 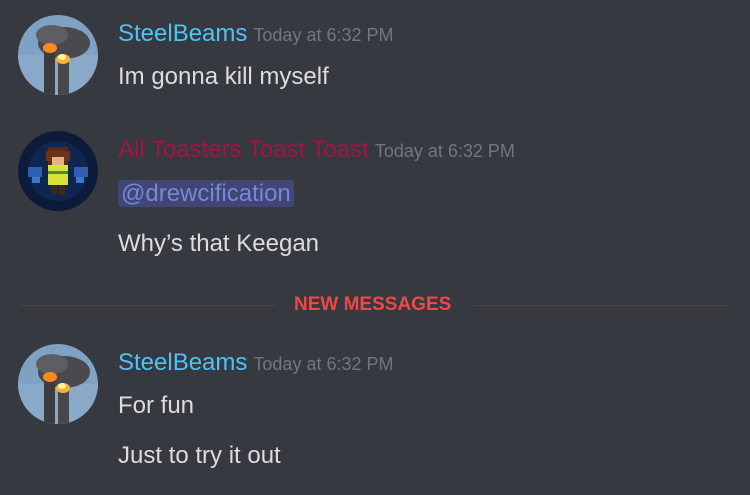 What do you see at coordinates (199, 455) in the screenshot?
I see `message-text: Just to try it out` at bounding box center [199, 455].